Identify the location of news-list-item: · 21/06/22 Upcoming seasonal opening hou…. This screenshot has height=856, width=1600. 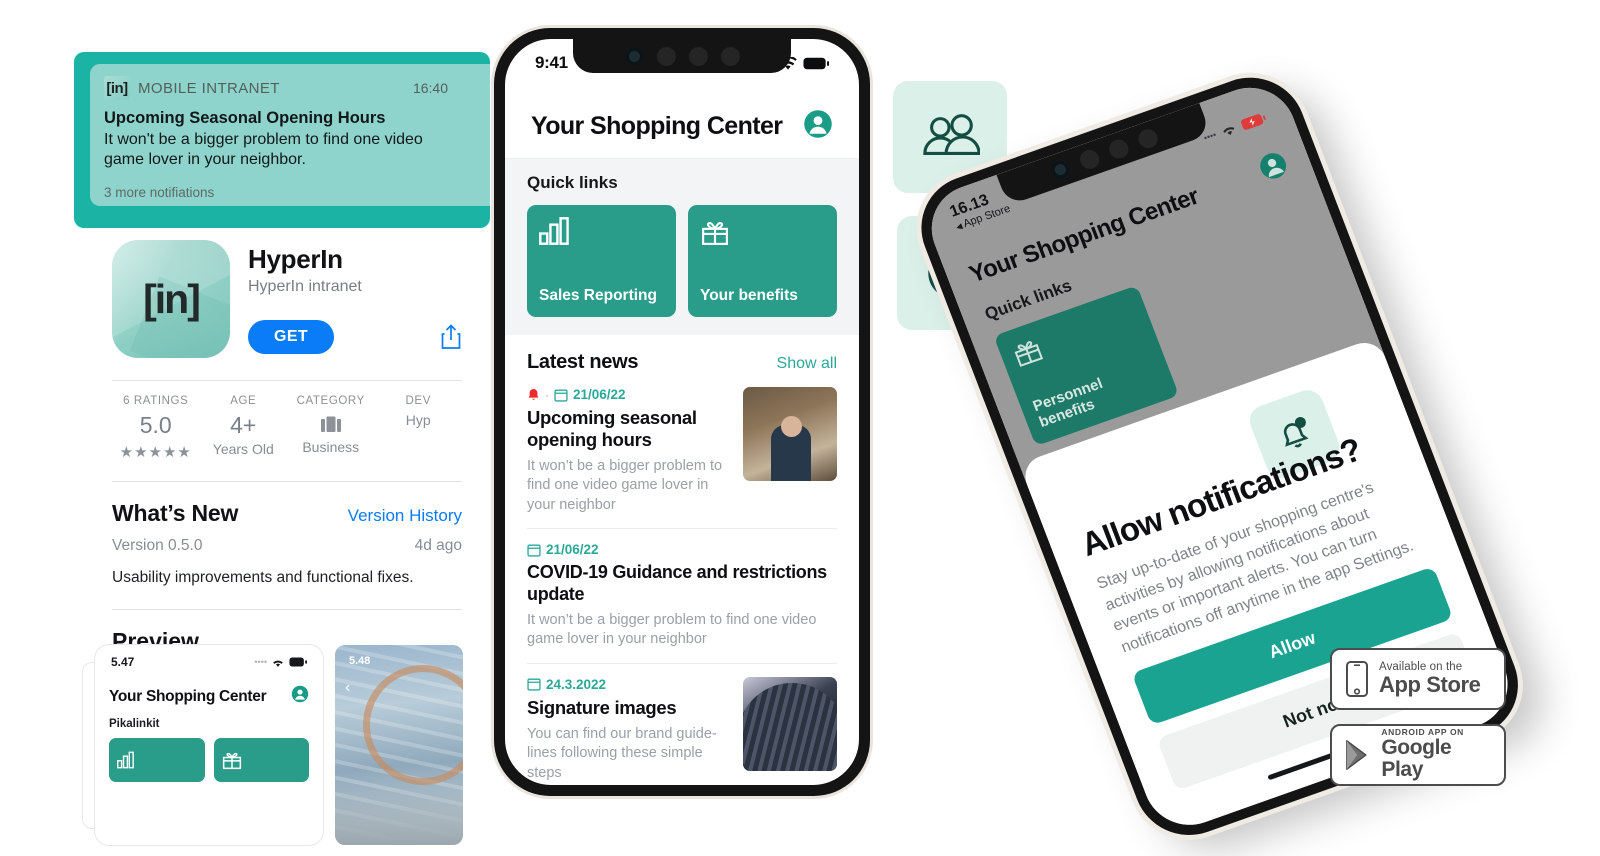
(682, 452).